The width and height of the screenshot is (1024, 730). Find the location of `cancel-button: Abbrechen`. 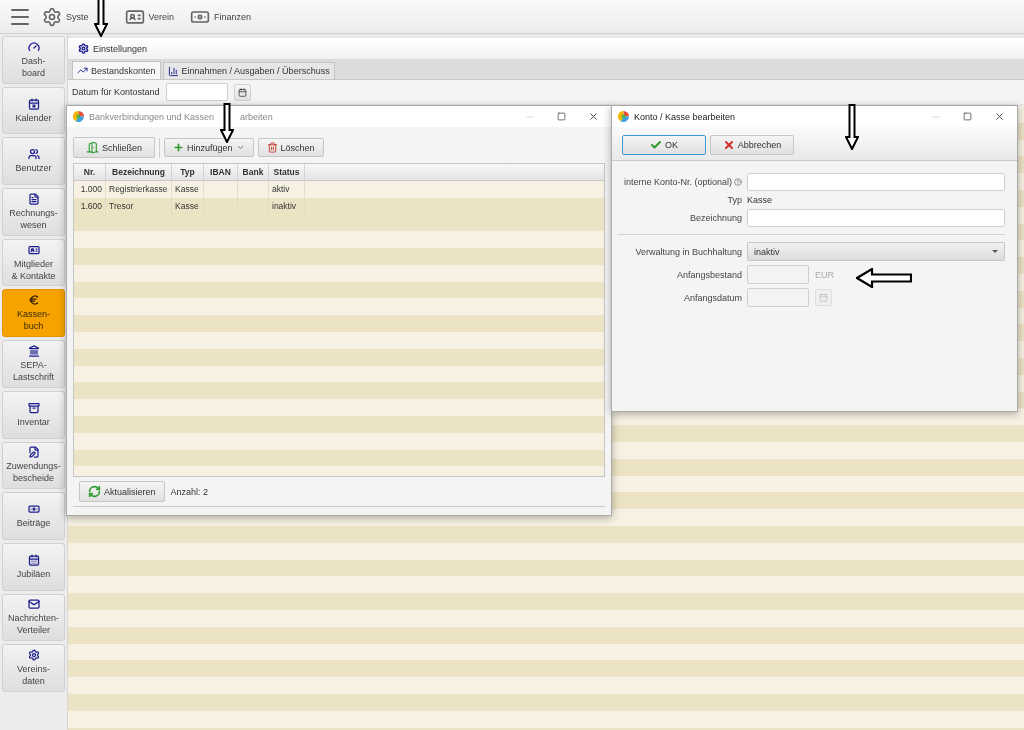

cancel-button: Abbrechen is located at coordinates (752, 145).